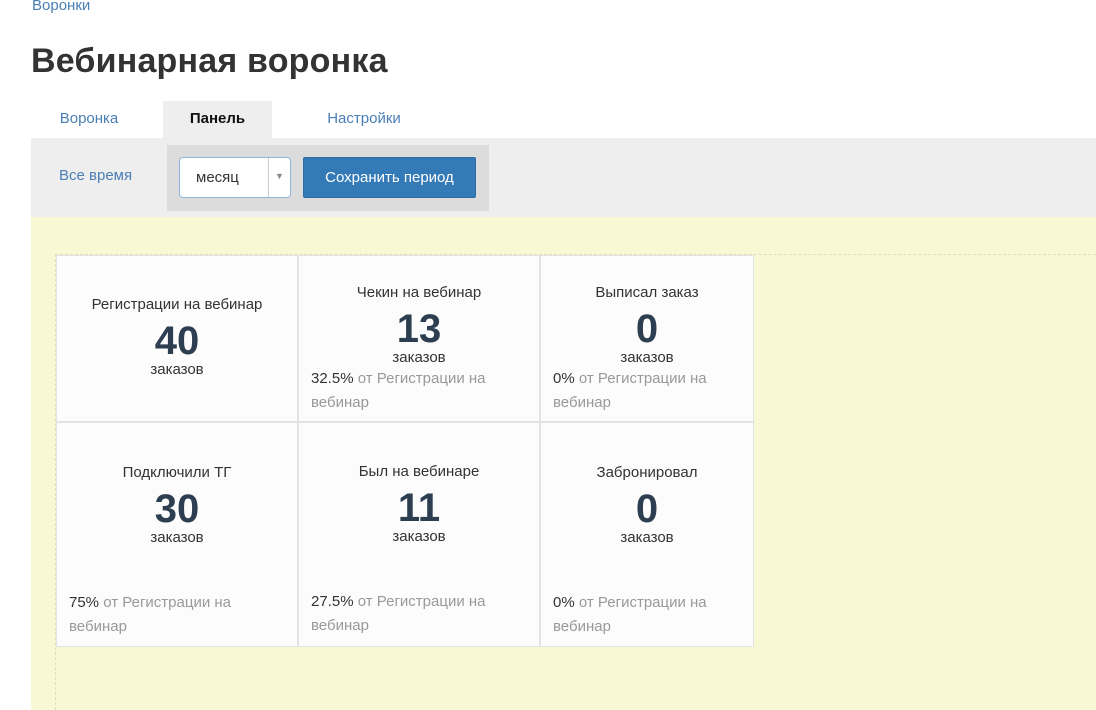 Image resolution: width=1096 pixels, height=710 pixels. Describe the element at coordinates (268, 177) in the screenshot. I see `select-divider` at that location.